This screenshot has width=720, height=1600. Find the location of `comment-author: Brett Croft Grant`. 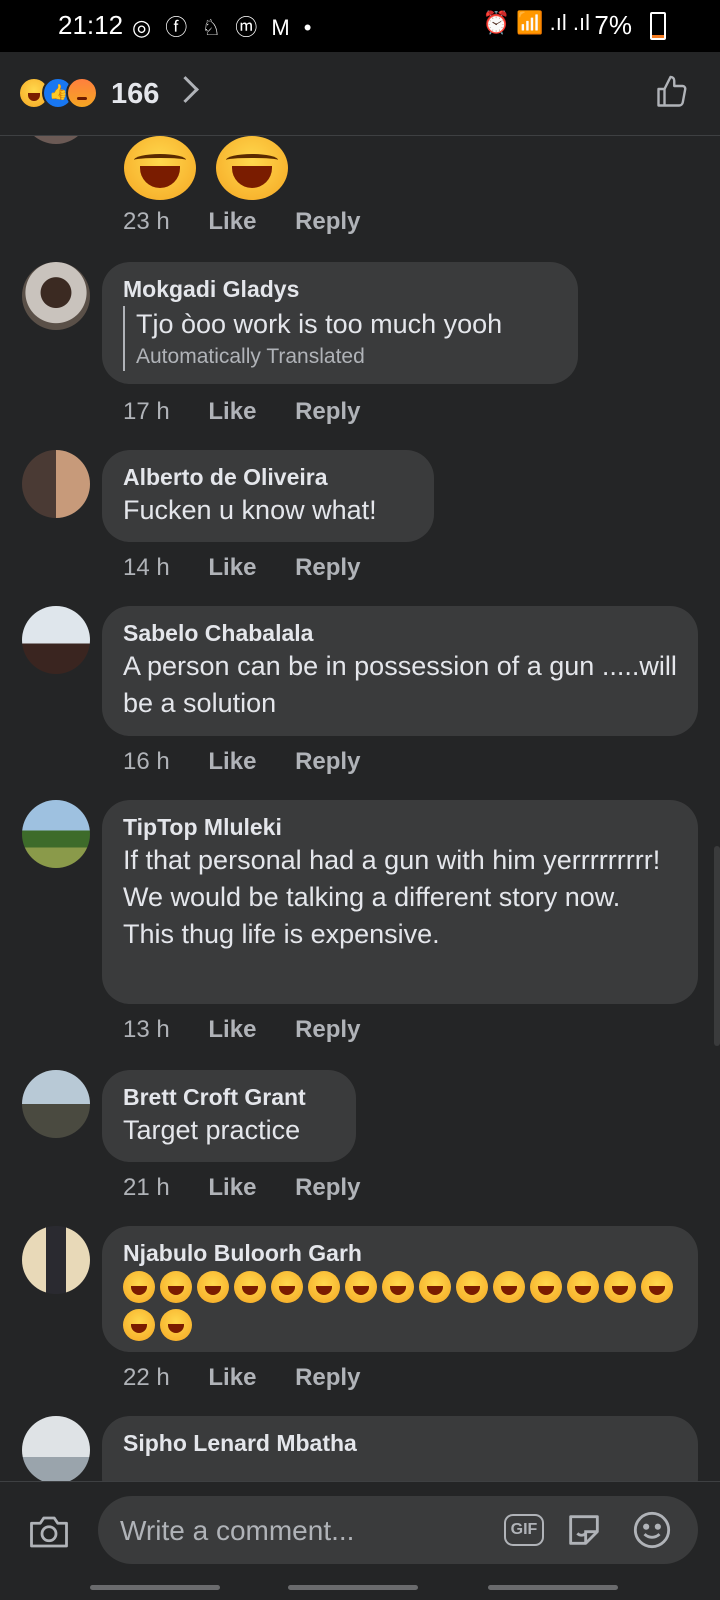

comment-author: Brett Croft Grant is located at coordinates (229, 1097).